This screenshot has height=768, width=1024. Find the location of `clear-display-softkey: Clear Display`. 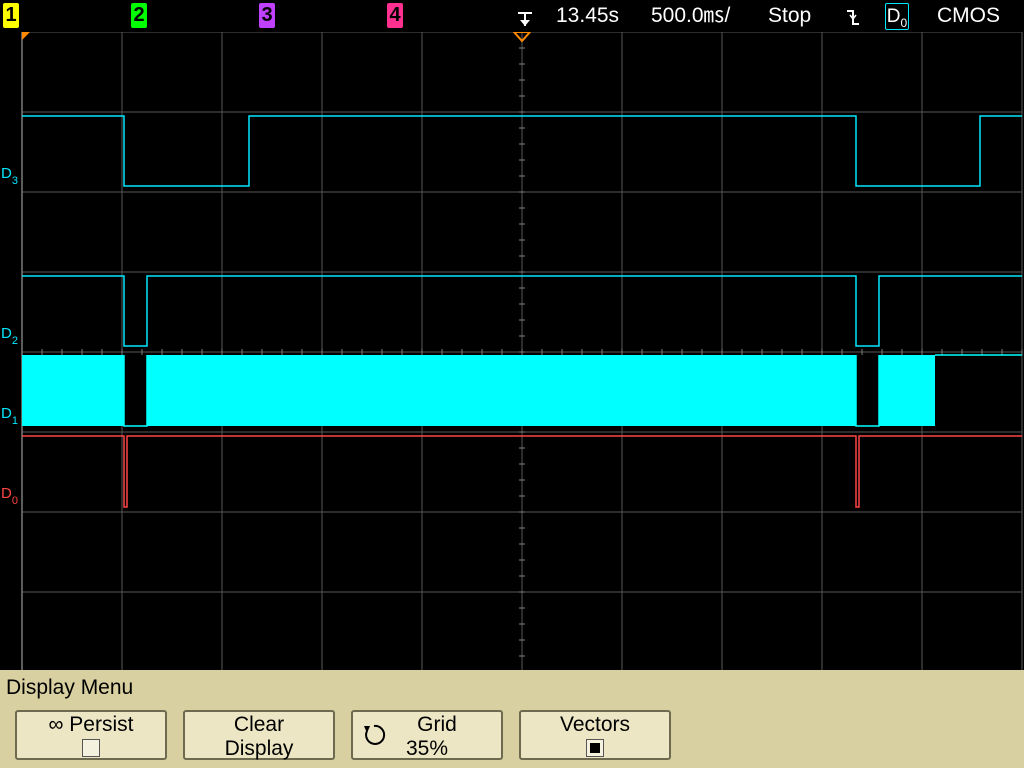

clear-display-softkey: Clear Display is located at coordinates (259, 735).